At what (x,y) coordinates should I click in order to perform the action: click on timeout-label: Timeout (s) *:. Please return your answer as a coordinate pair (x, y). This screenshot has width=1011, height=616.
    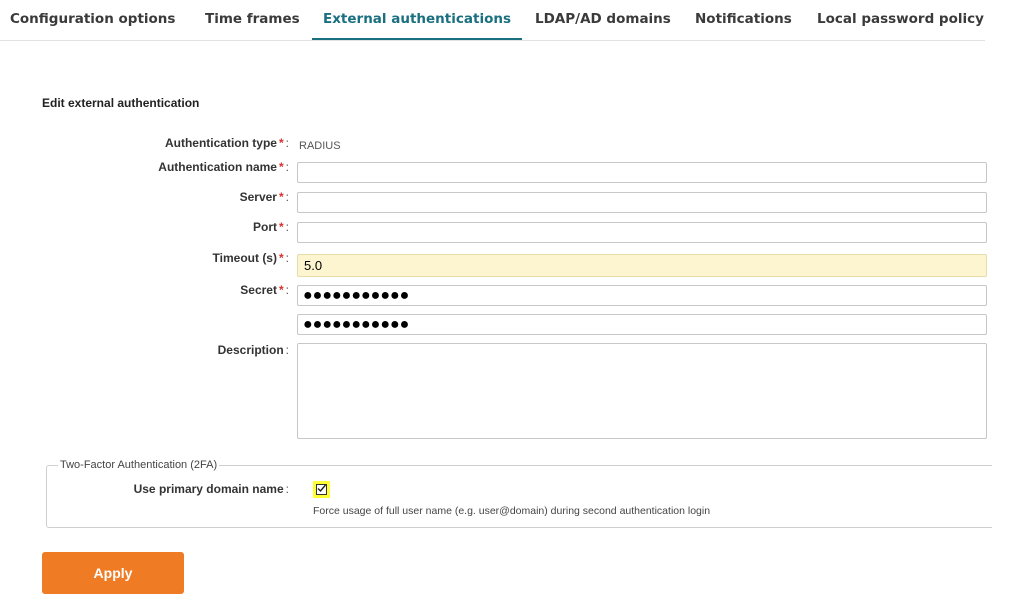
    Looking at the image, I should click on (250, 258).